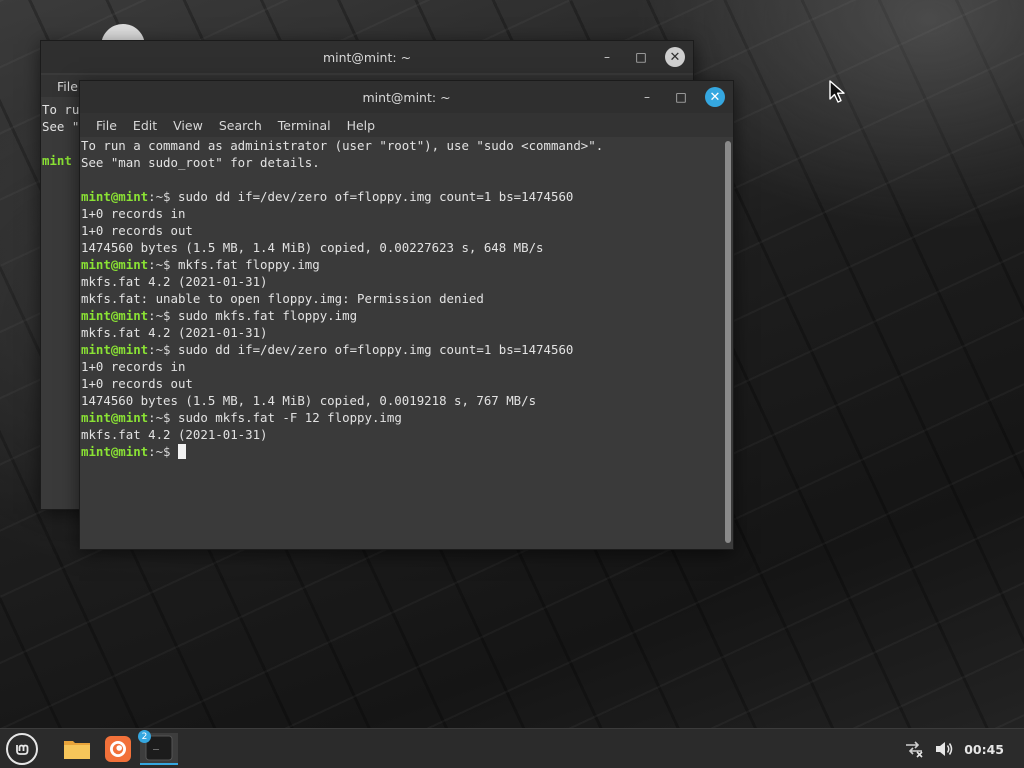  I want to click on command-text: sudo mkfs.fat floppy.img, so click(264, 315).